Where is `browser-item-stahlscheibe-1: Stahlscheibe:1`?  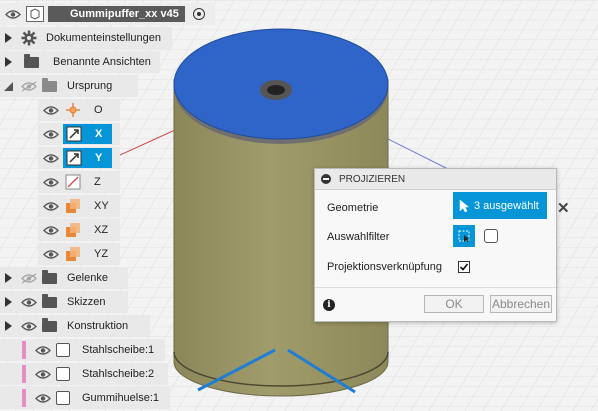 browser-item-stahlscheibe-1: Stahlscheibe:1 is located at coordinates (82, 350).